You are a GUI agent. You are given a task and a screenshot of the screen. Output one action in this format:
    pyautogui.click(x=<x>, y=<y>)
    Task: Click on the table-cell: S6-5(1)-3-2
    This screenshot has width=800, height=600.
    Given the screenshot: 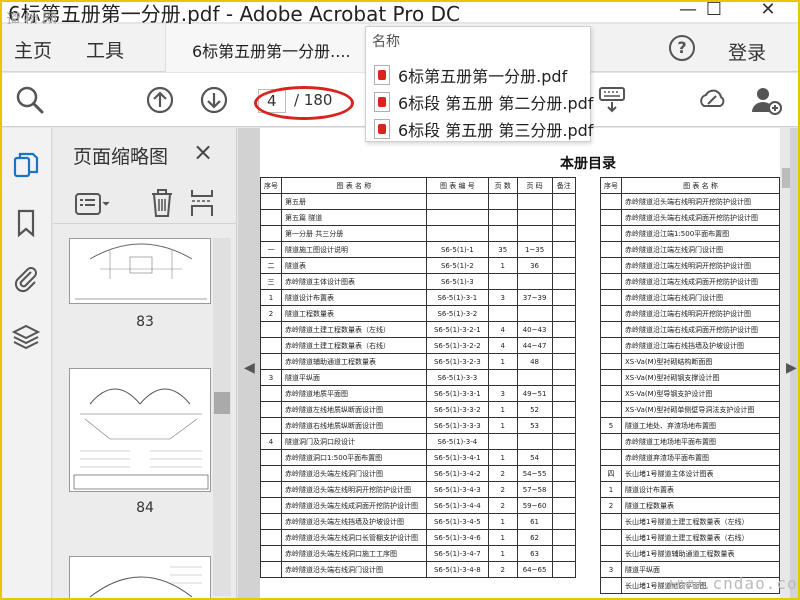 What is the action you would take?
    pyautogui.click(x=457, y=313)
    